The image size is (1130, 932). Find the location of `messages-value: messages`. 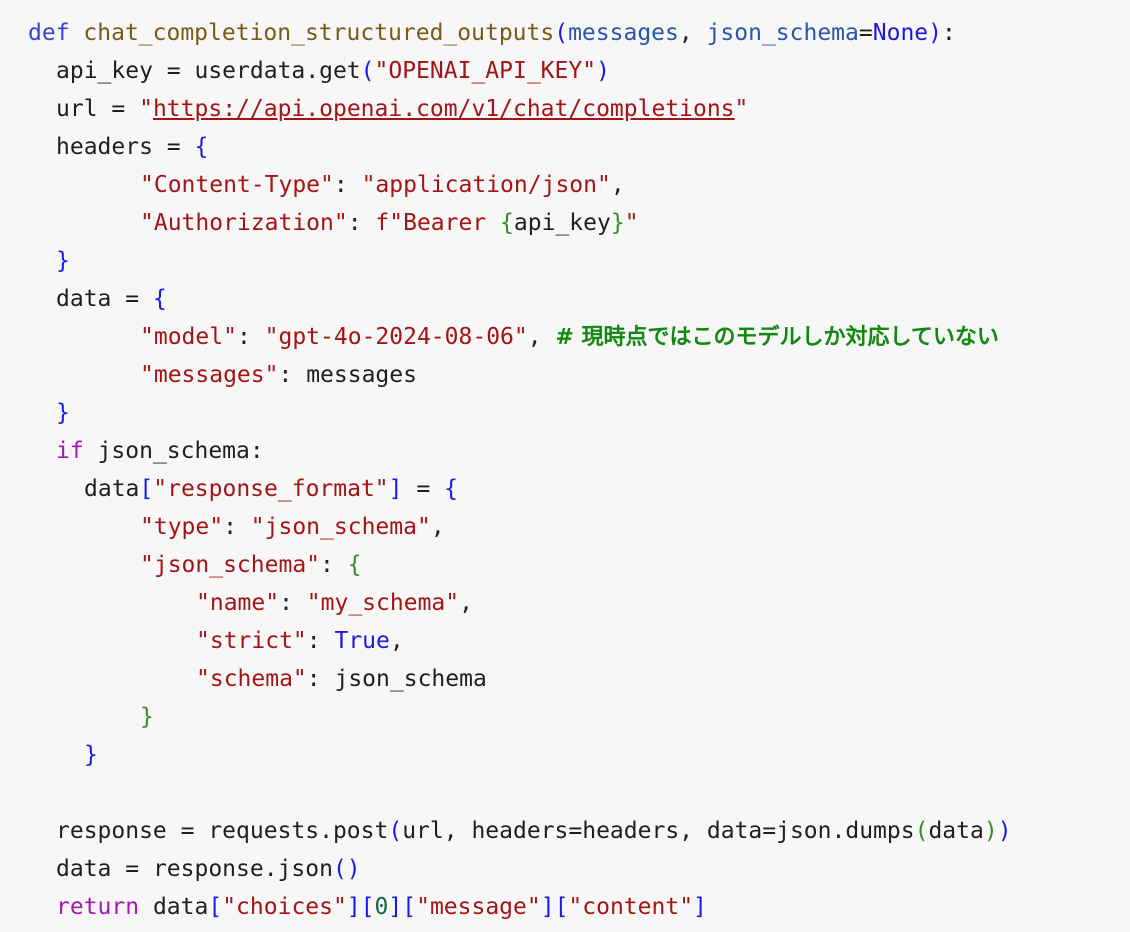

messages-value: messages is located at coordinates (361, 375).